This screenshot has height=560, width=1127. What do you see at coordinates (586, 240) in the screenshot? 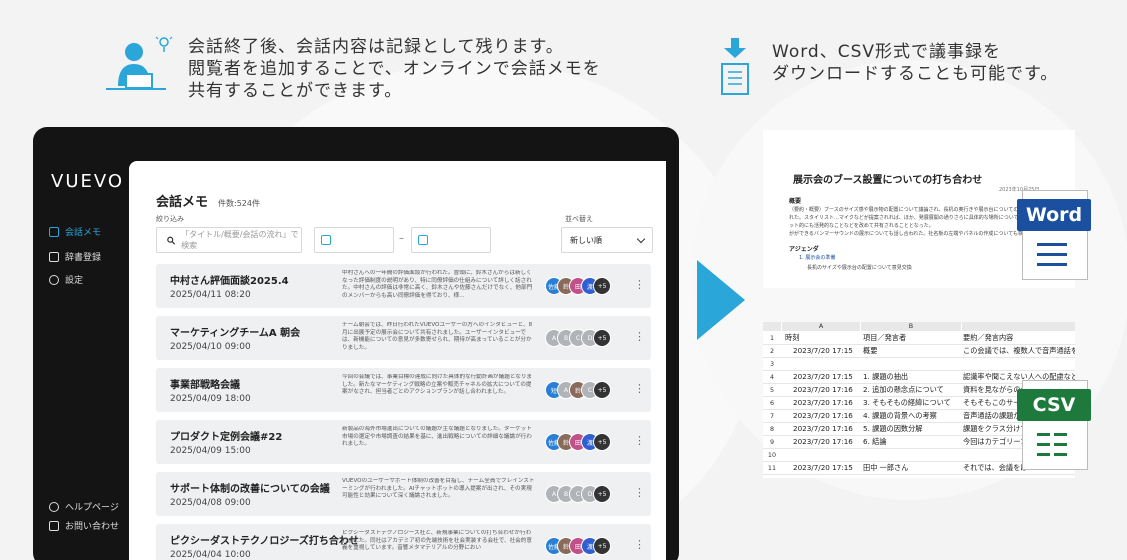
I see `sort-value: 新しい順` at bounding box center [586, 240].